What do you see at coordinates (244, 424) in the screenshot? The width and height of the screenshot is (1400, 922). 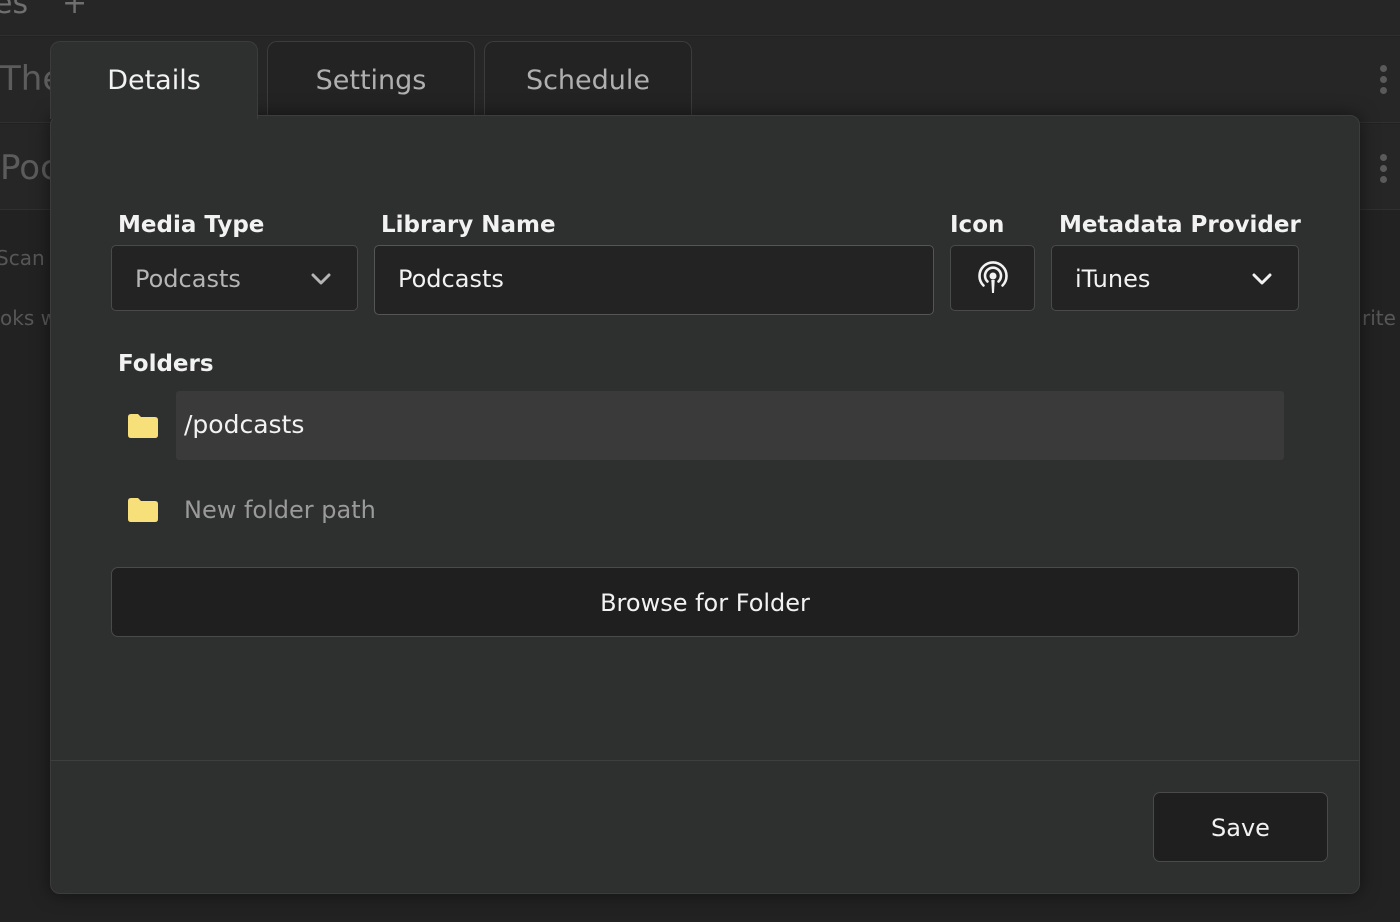 I see `folder-path-text: /podcasts` at bounding box center [244, 424].